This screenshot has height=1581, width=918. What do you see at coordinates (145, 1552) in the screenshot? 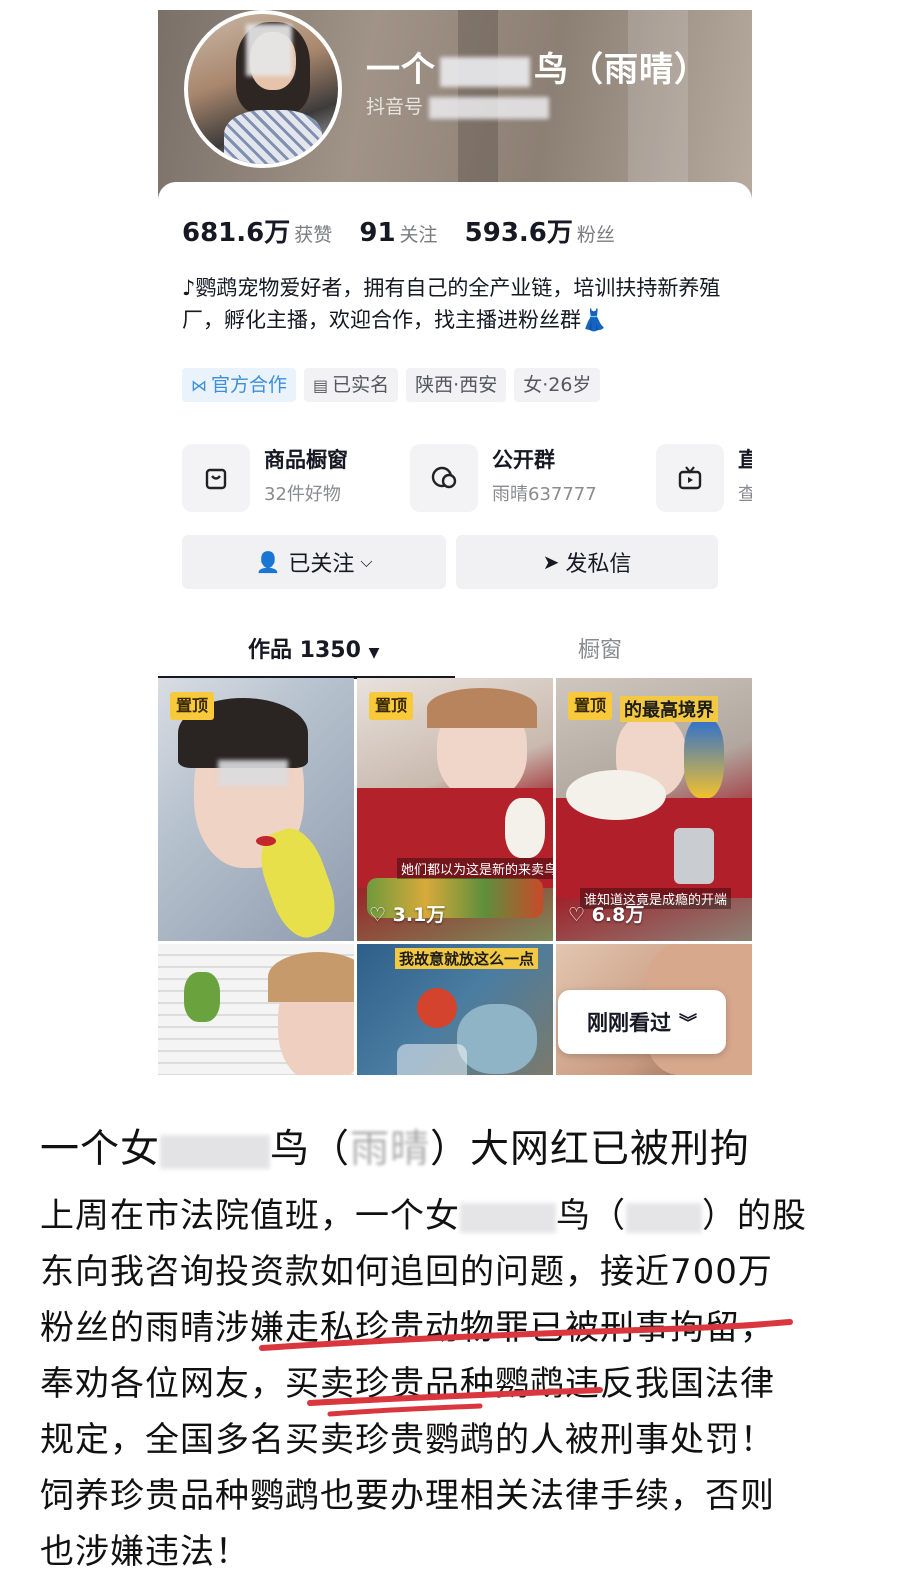
I see `article-line: 也涉嫌违法！` at bounding box center [145, 1552].